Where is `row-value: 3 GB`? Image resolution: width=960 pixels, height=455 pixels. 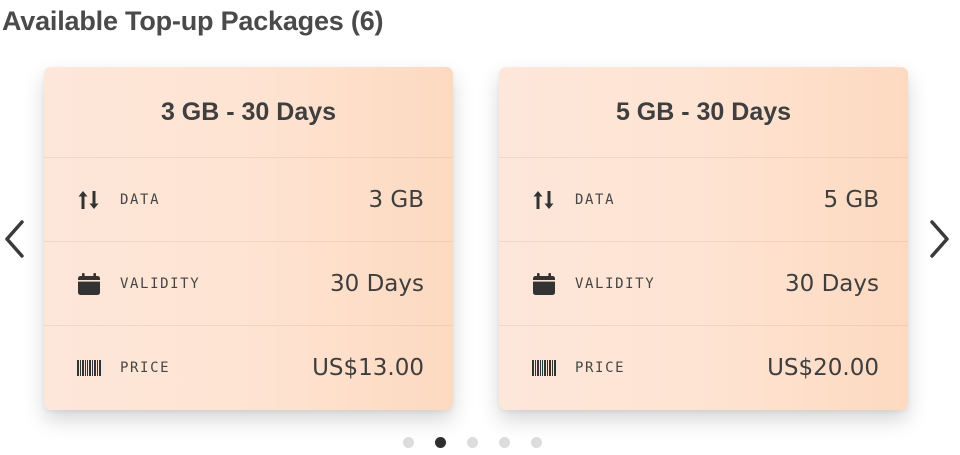
row-value: 3 GB is located at coordinates (396, 199).